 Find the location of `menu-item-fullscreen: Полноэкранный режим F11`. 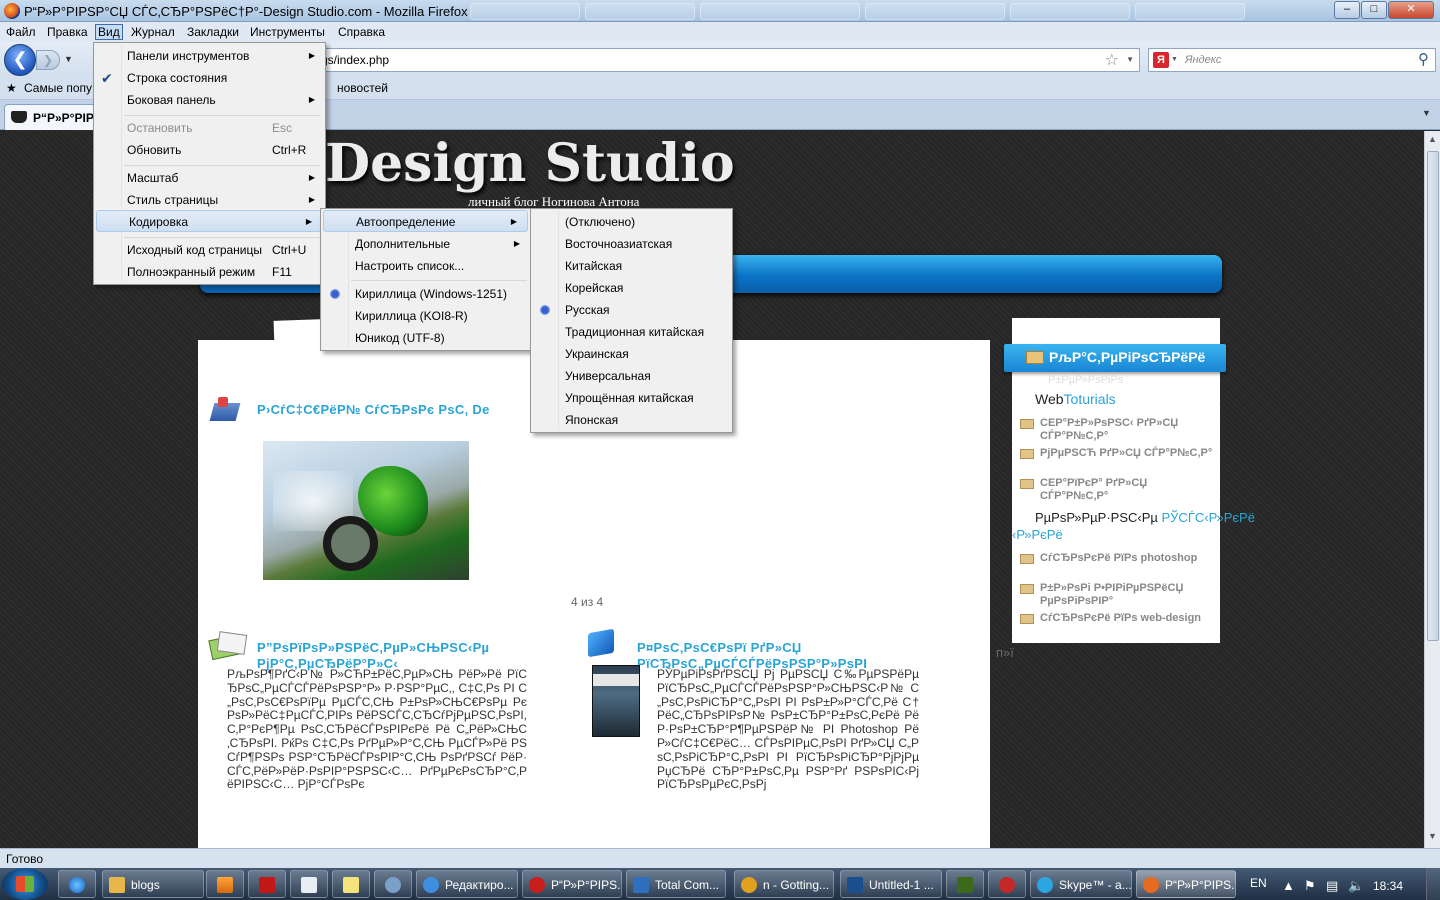

menu-item-fullscreen: Полноэкранный режим F11 is located at coordinates (209, 272).